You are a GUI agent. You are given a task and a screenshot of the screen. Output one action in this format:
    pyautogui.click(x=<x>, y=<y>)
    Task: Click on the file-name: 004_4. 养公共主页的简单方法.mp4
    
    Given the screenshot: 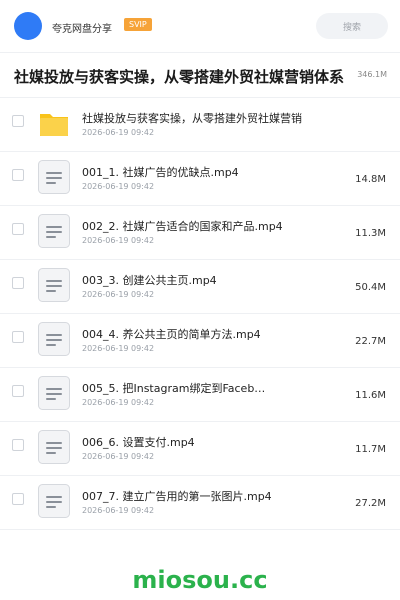 What is the action you would take?
    pyautogui.click(x=171, y=334)
    